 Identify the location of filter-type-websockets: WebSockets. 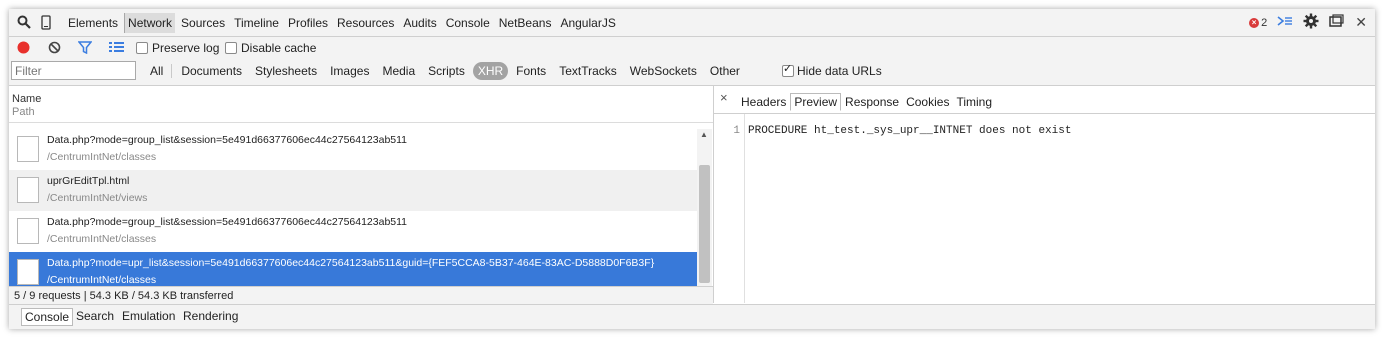
(663, 71).